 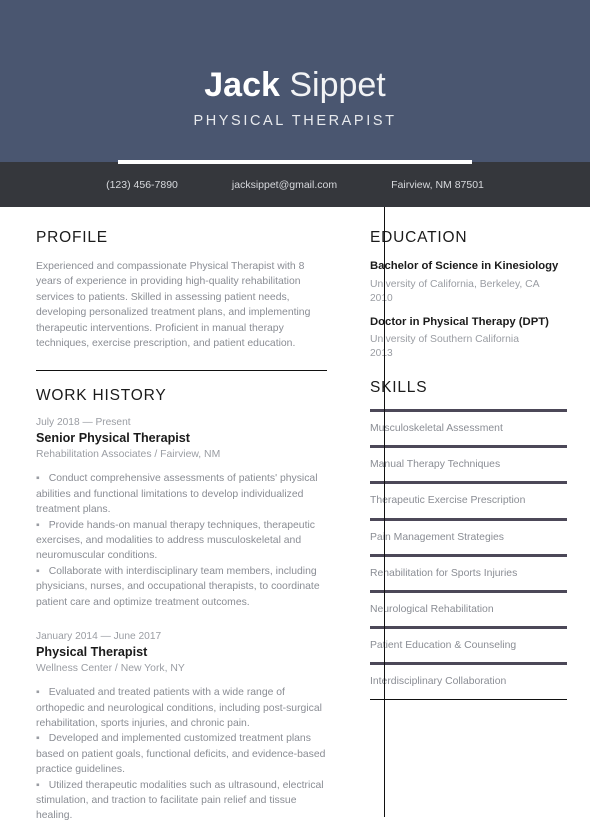 I want to click on education-heading: EDUCATION, so click(x=419, y=237).